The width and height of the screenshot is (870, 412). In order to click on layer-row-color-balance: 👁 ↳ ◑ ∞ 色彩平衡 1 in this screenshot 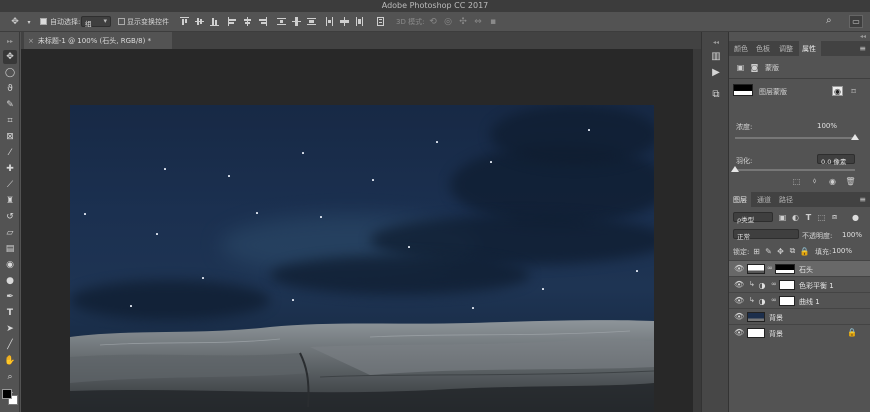, I will do `click(799, 284)`.